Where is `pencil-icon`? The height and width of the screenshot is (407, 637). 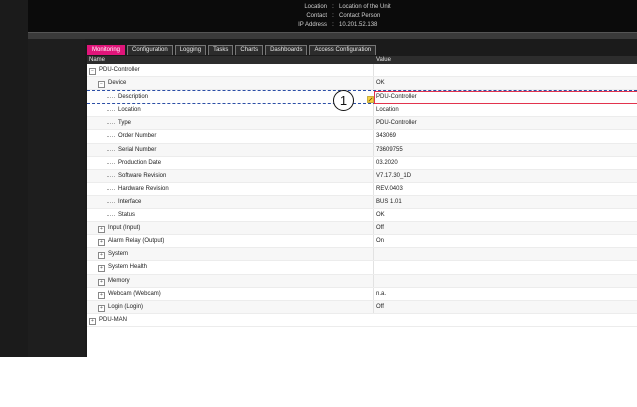 pencil-icon is located at coordinates (370, 99).